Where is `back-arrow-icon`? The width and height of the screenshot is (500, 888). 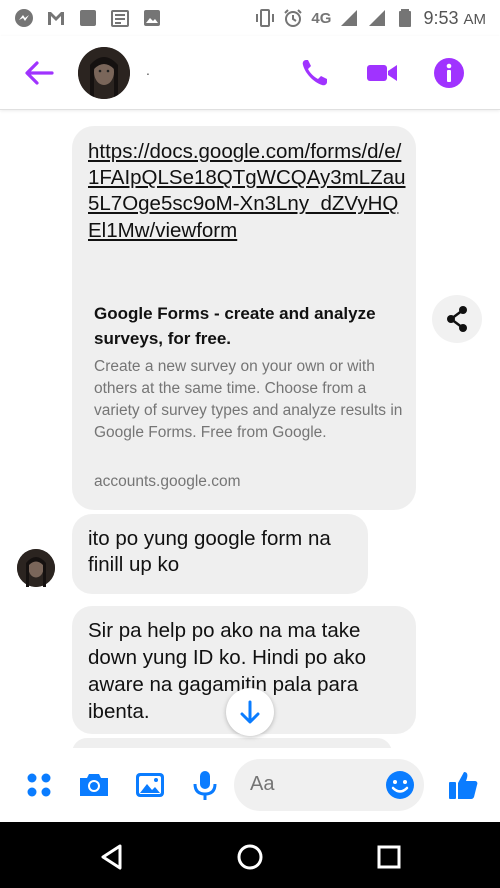 back-arrow-icon is located at coordinates (39, 73).